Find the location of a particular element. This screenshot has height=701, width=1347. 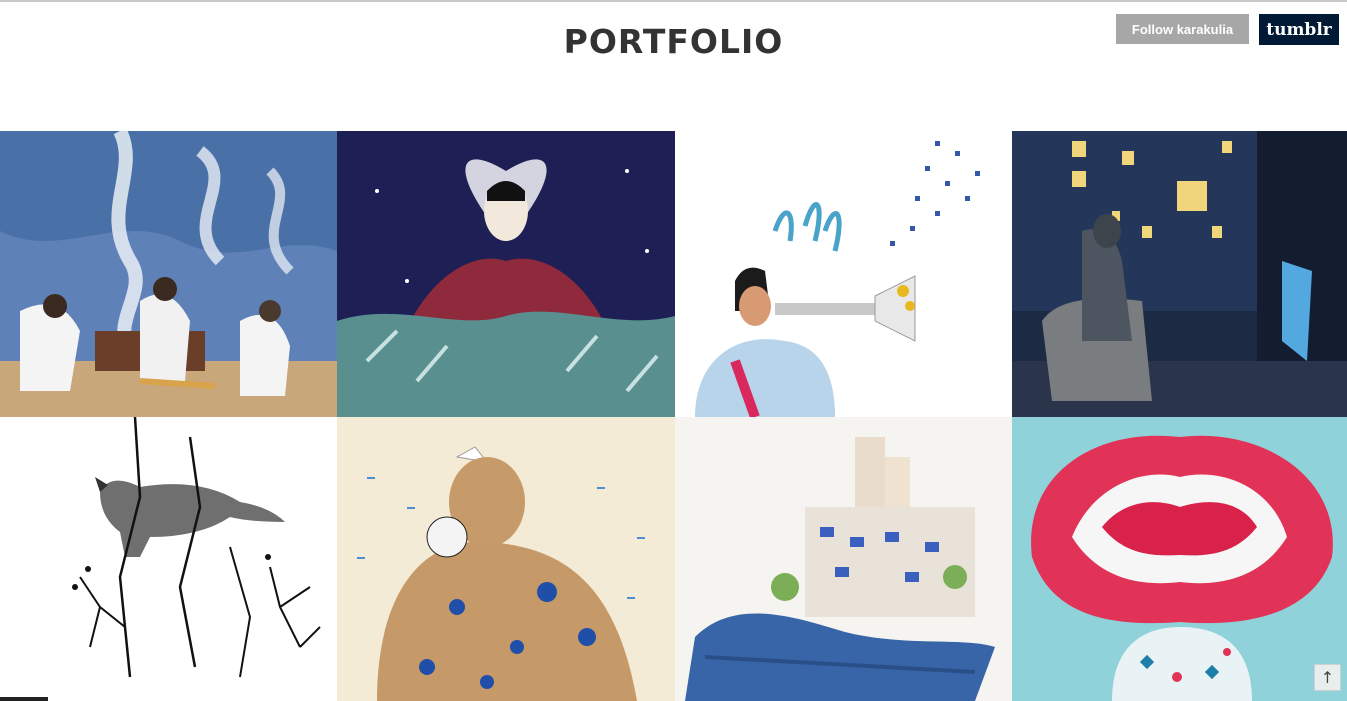

tumblr-logo: tumblr is located at coordinates (1299, 29).